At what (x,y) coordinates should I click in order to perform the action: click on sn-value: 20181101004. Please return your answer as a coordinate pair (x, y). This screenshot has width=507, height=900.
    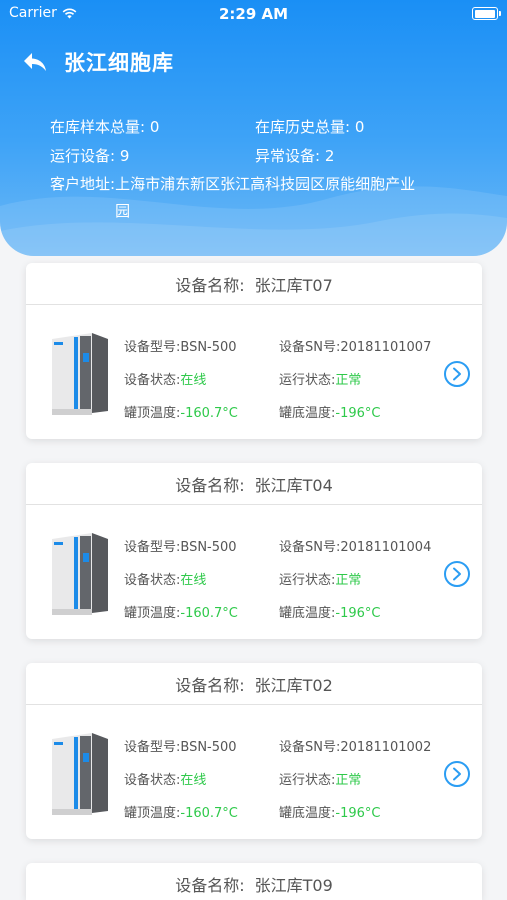
    Looking at the image, I should click on (386, 547).